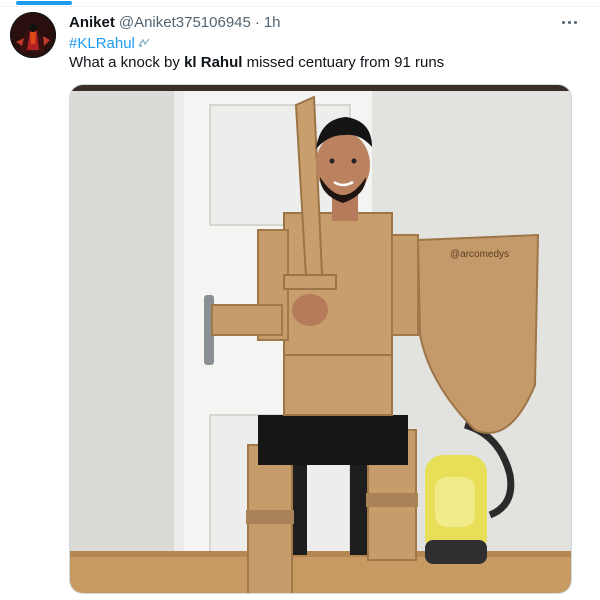  I want to click on divider, so click(300, 6).